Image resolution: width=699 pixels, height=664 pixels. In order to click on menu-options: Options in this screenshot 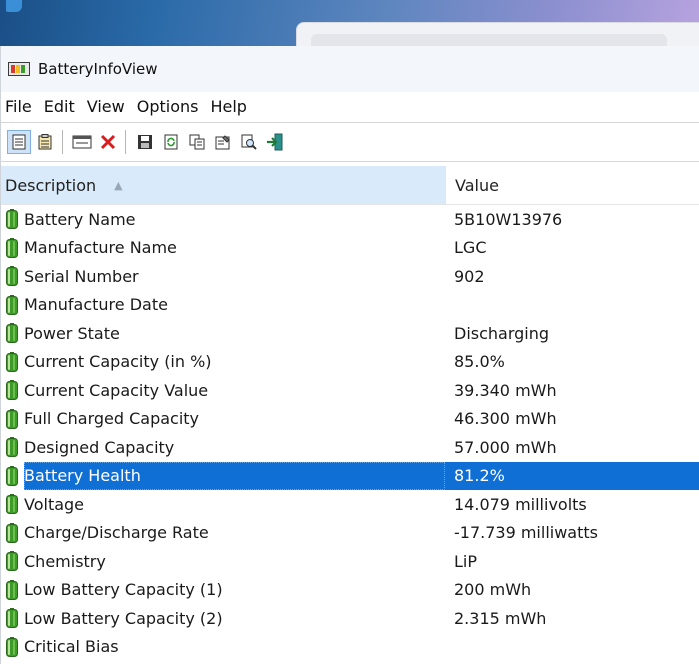, I will do `click(168, 106)`.